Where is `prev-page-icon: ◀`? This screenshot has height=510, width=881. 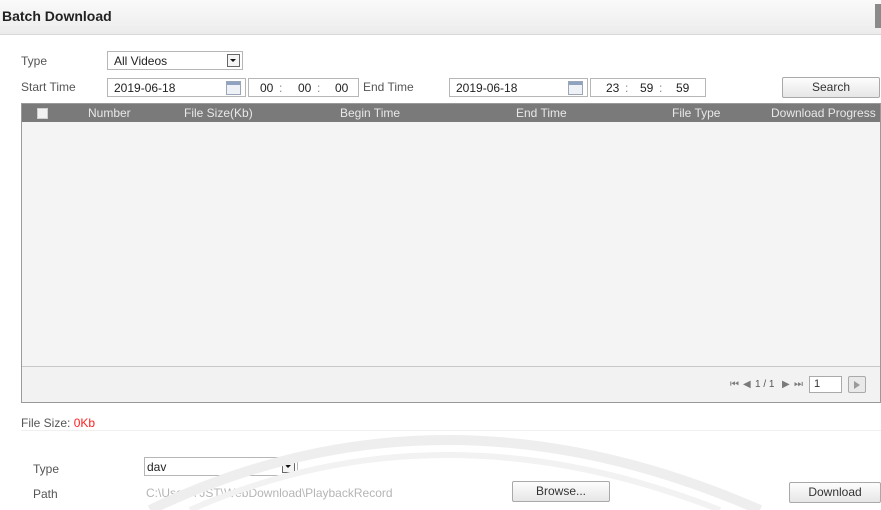
prev-page-icon: ◀ is located at coordinates (747, 384).